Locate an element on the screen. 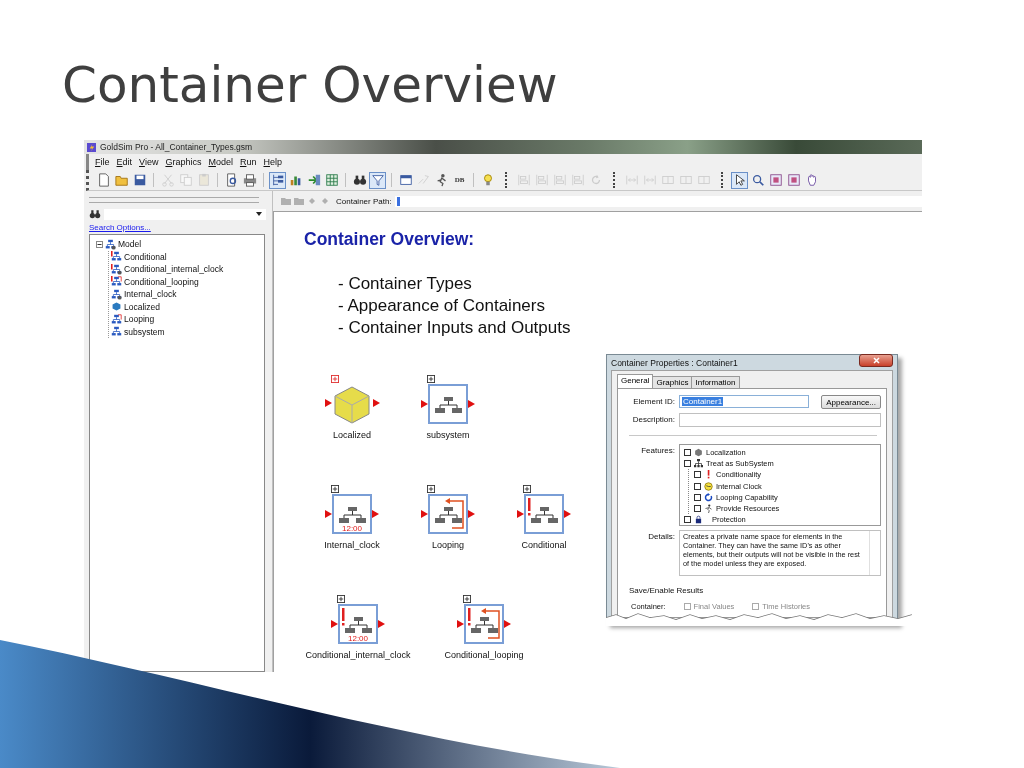  tree-item: Conditional_looping is located at coordinates (161, 281).